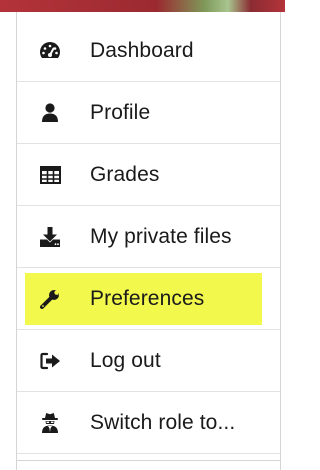  What do you see at coordinates (50, 113) in the screenshot?
I see `user-icon` at bounding box center [50, 113].